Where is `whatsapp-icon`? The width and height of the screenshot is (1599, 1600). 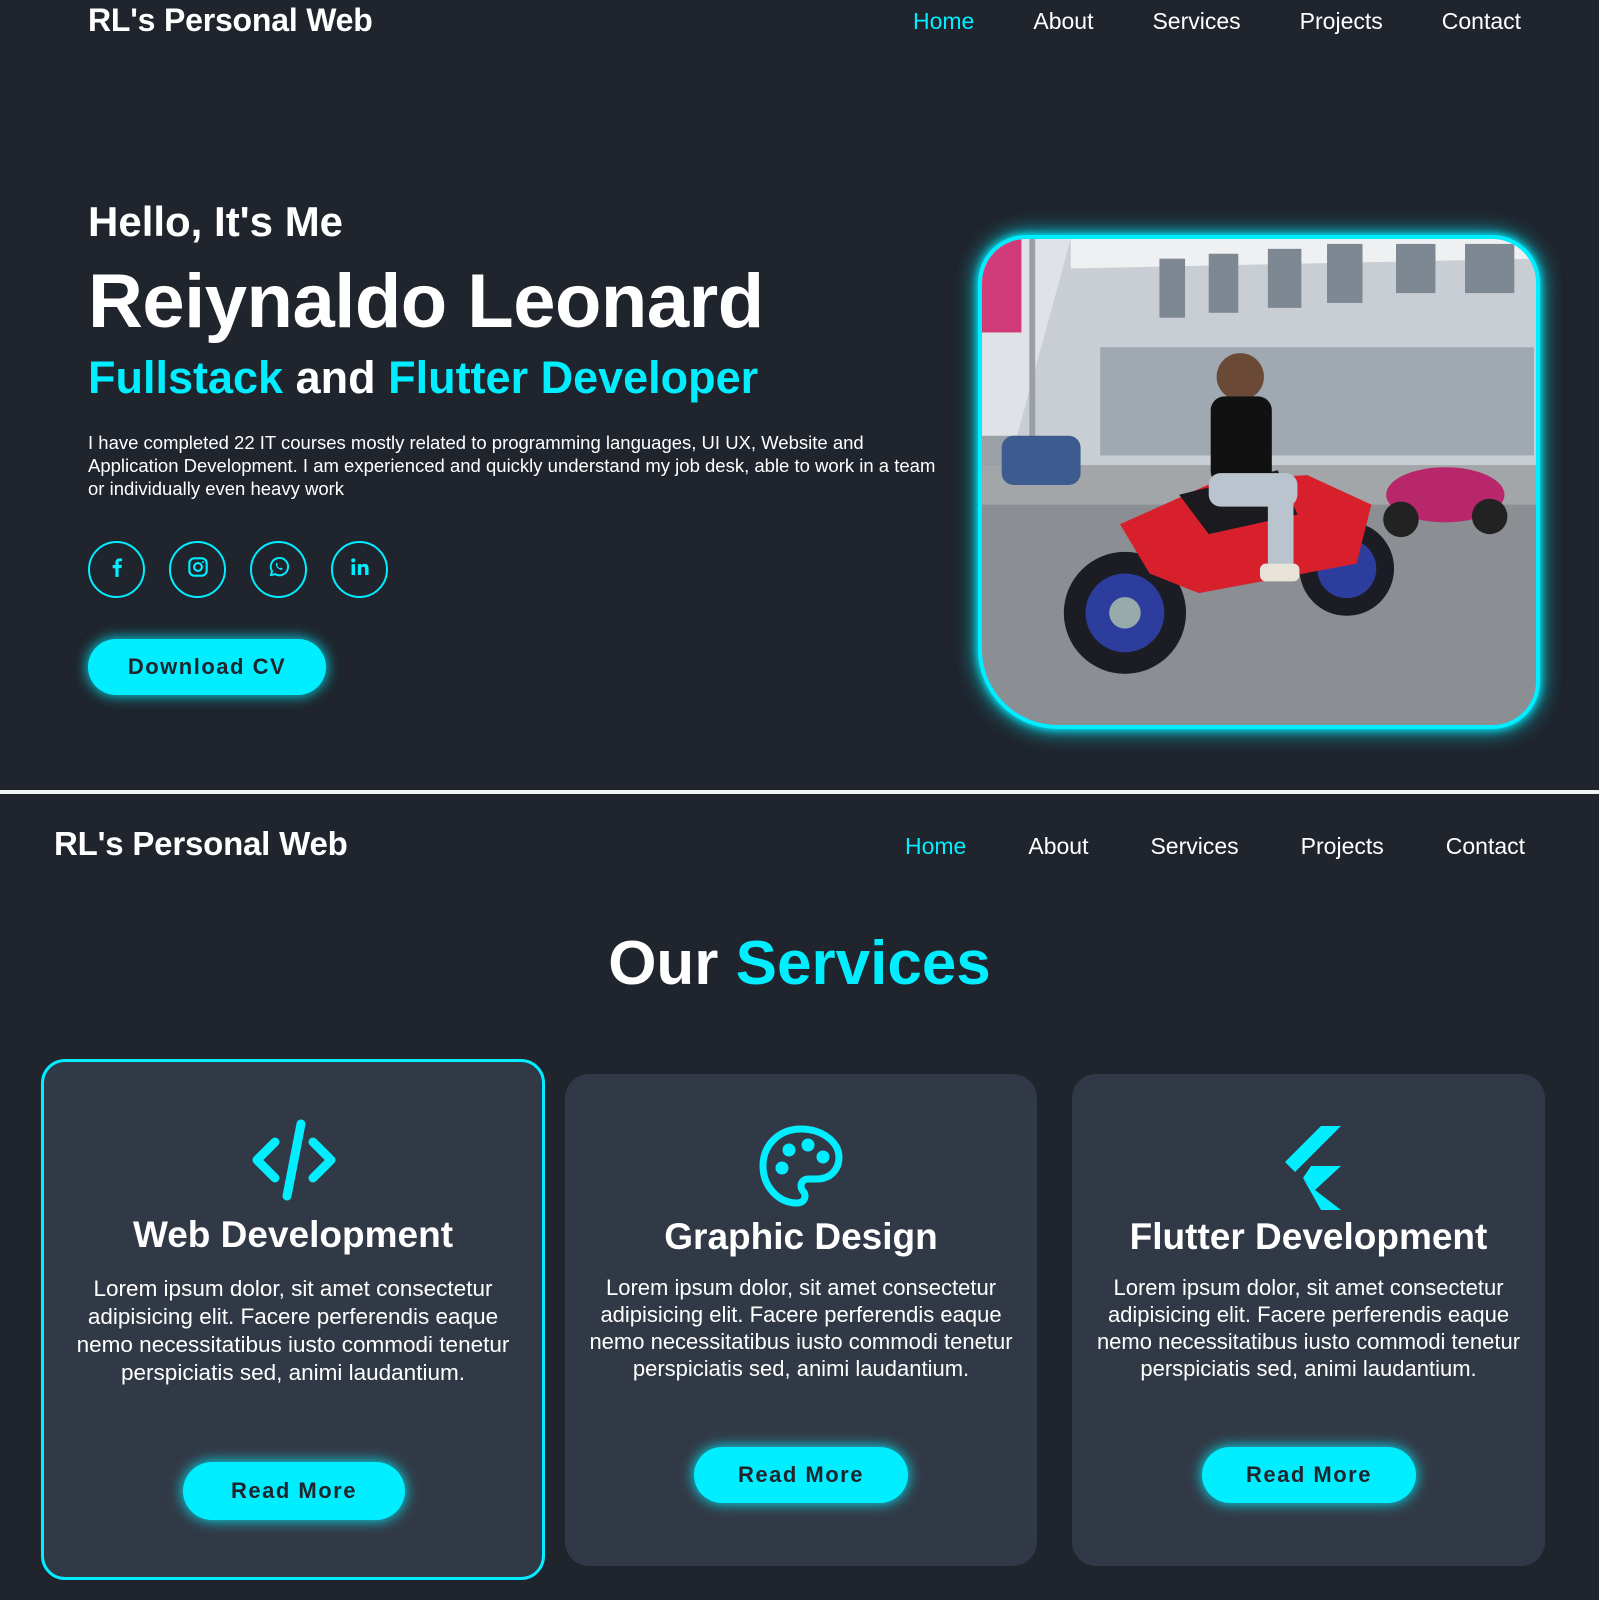
whatsapp-icon is located at coordinates (279, 569).